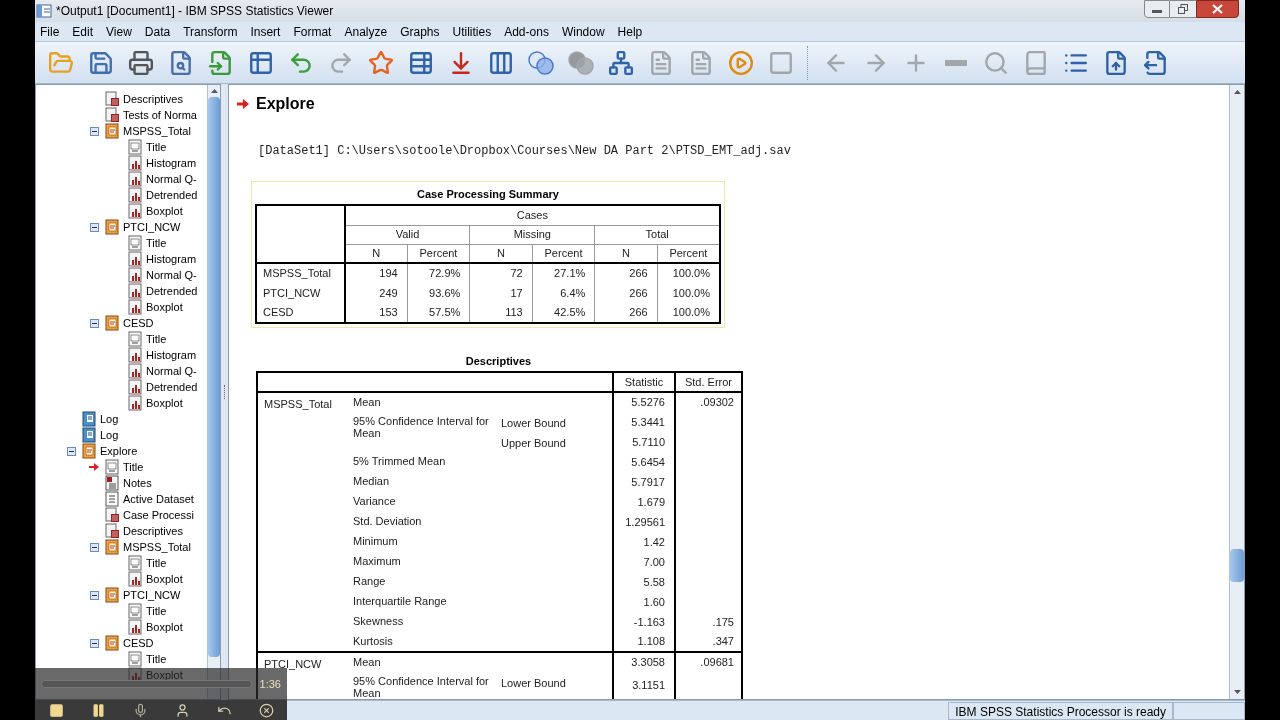 This screenshot has width=1280, height=720. Describe the element at coordinates (1116, 62) in the screenshot. I see `page-up-icon` at that location.